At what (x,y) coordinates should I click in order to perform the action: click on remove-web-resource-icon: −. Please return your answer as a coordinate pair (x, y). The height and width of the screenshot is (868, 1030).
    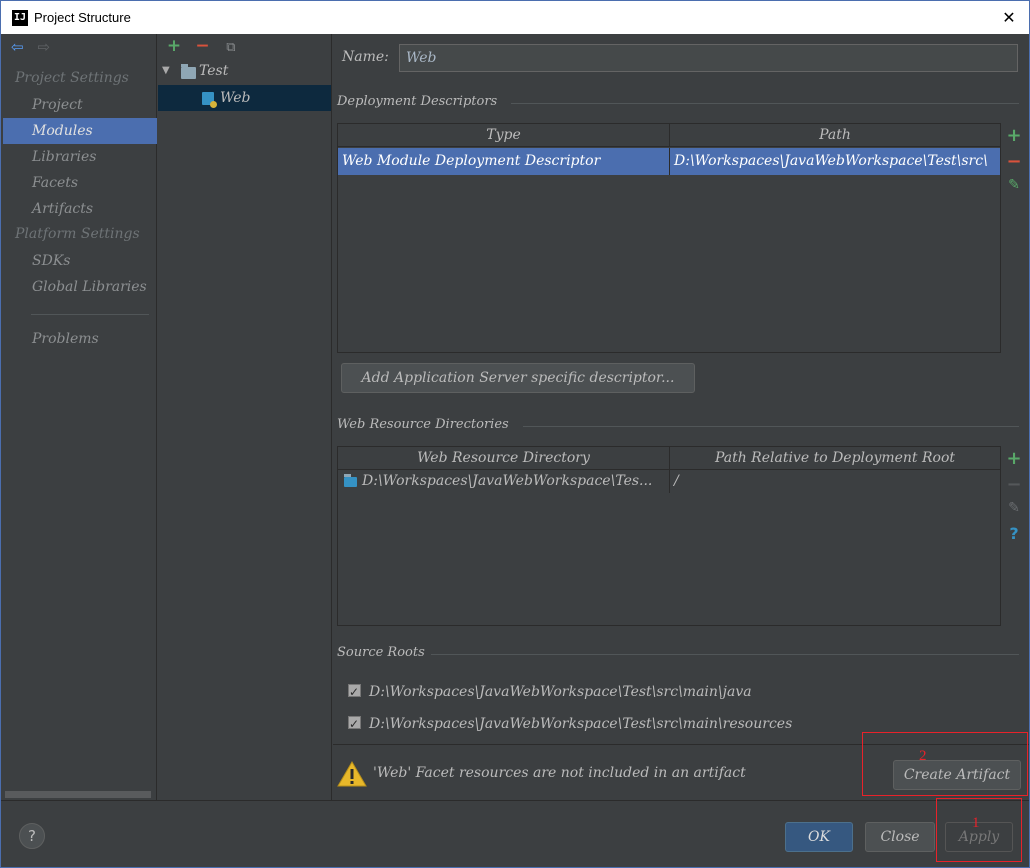
    Looking at the image, I should click on (1014, 484).